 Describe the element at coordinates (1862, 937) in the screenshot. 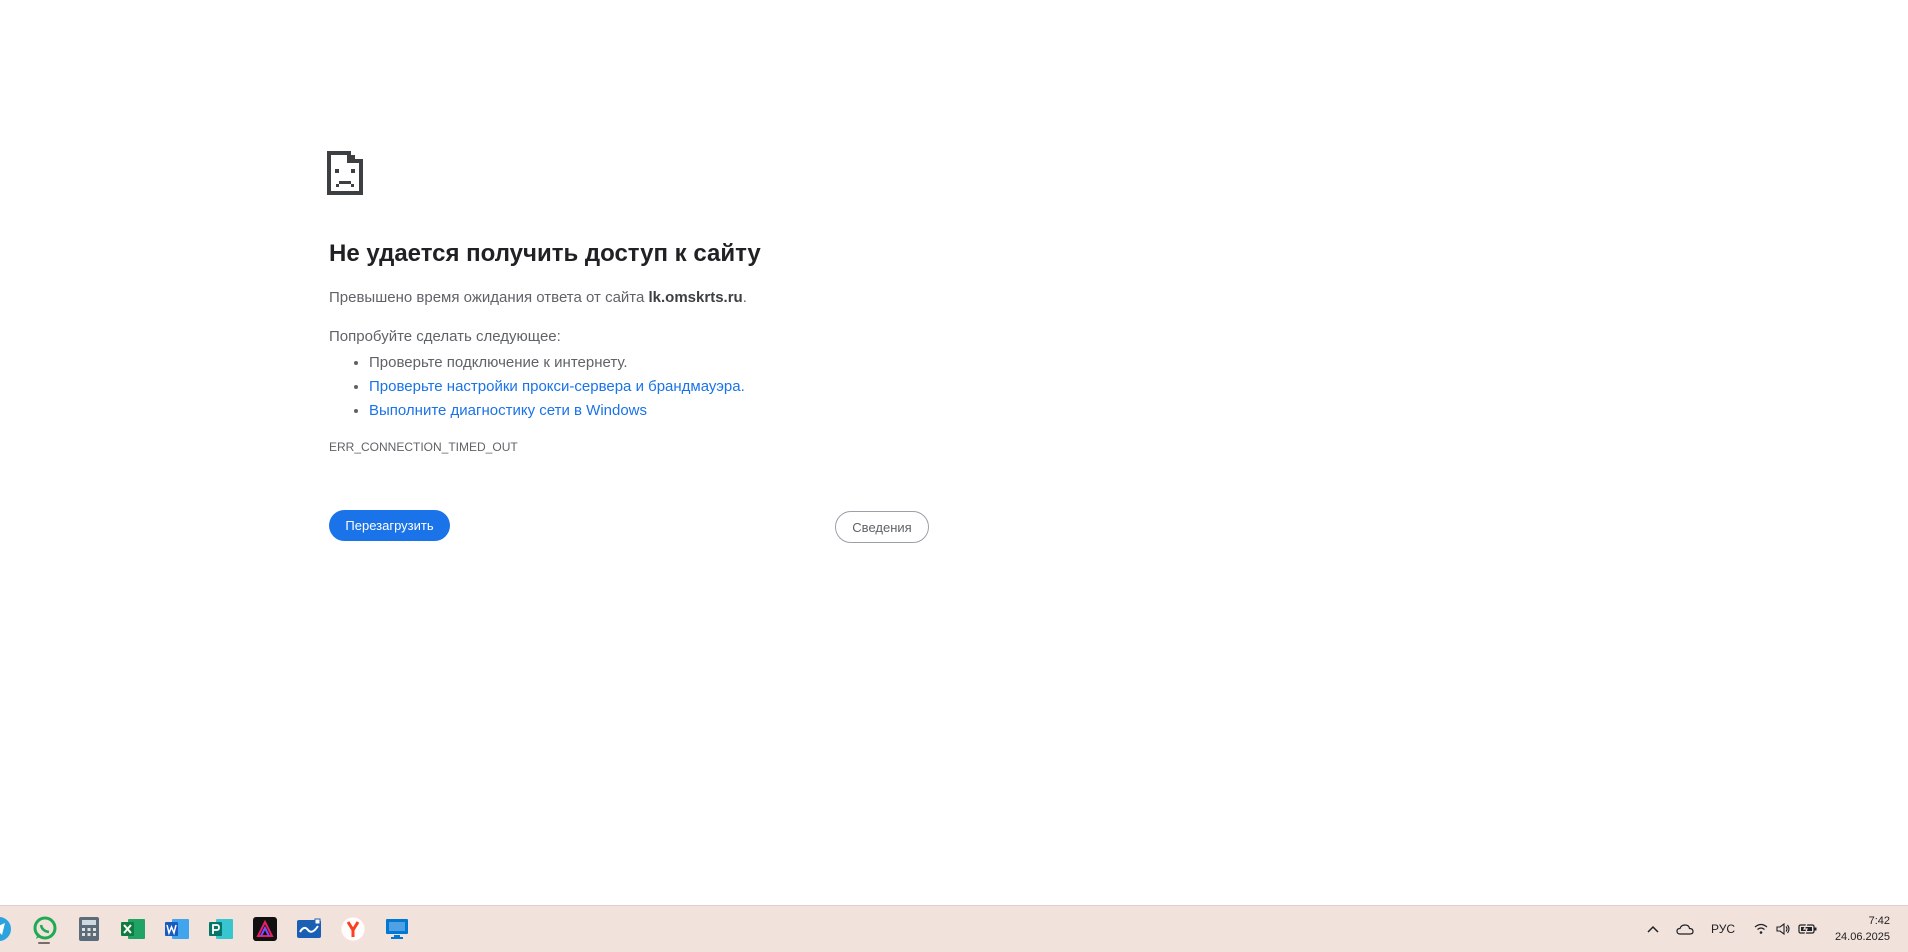

I see `clock-date: 24.06.2025` at that location.